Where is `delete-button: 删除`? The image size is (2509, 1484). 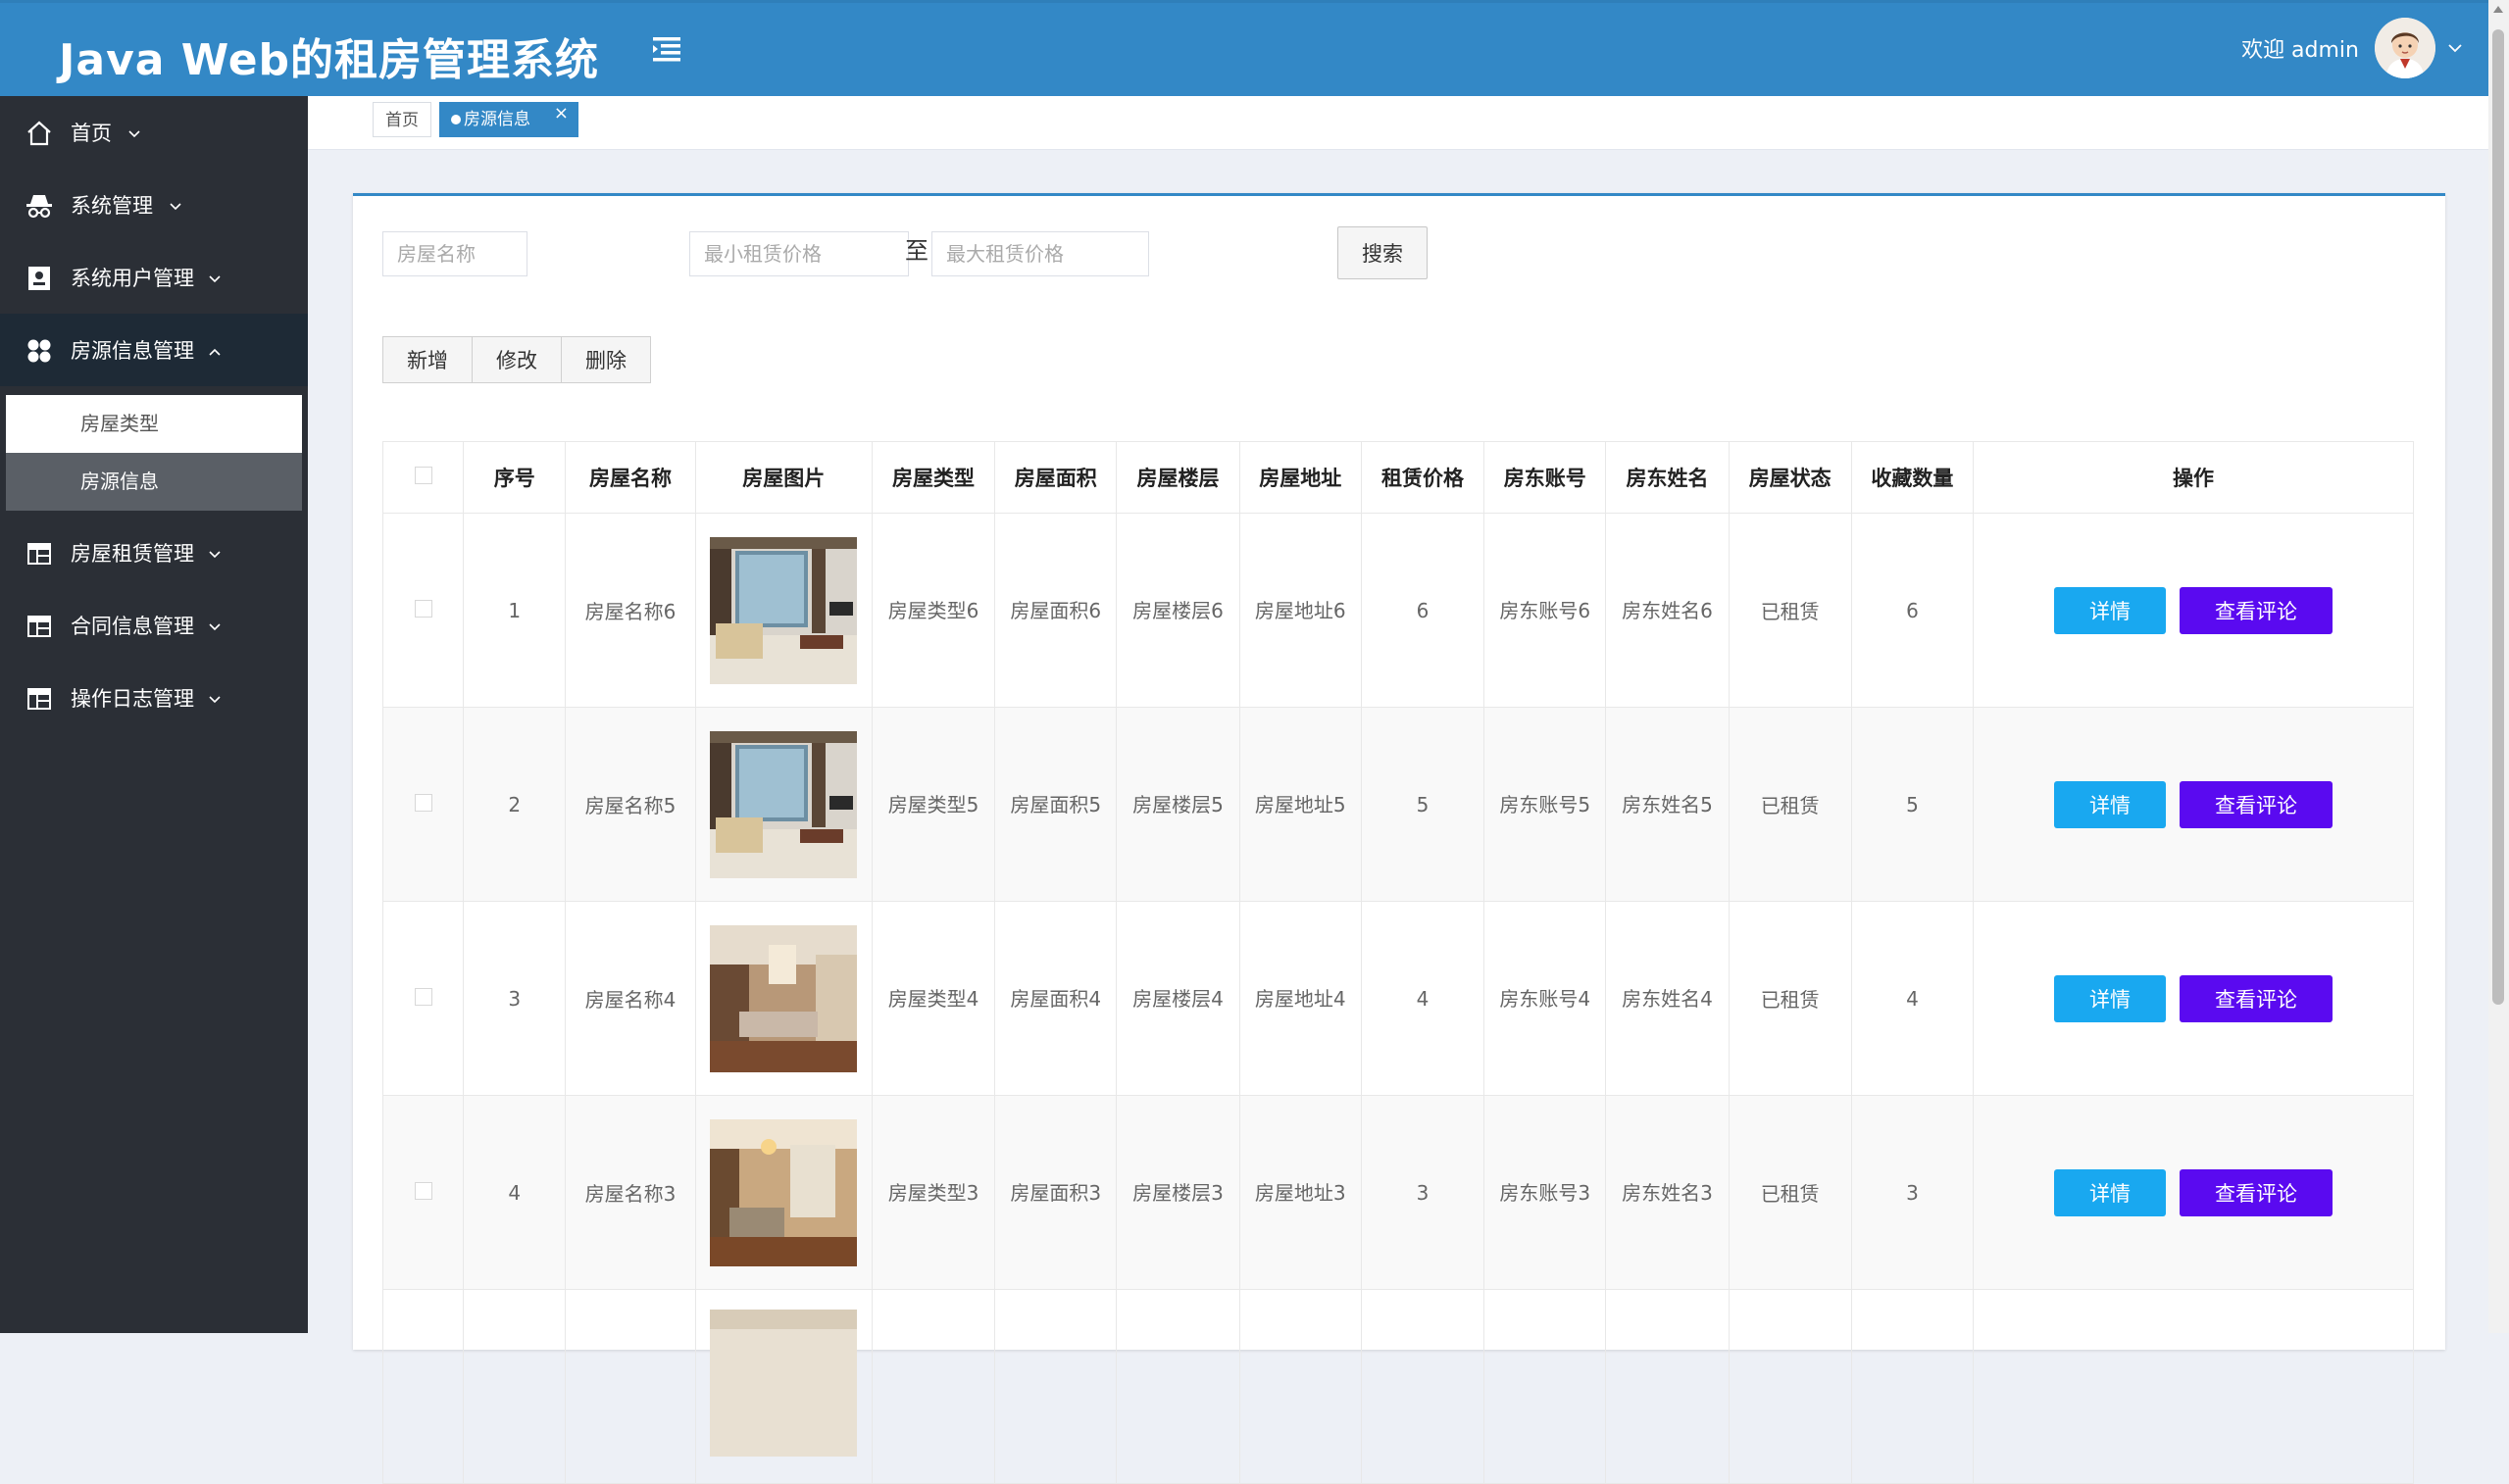
delete-button: 删除 is located at coordinates (606, 359).